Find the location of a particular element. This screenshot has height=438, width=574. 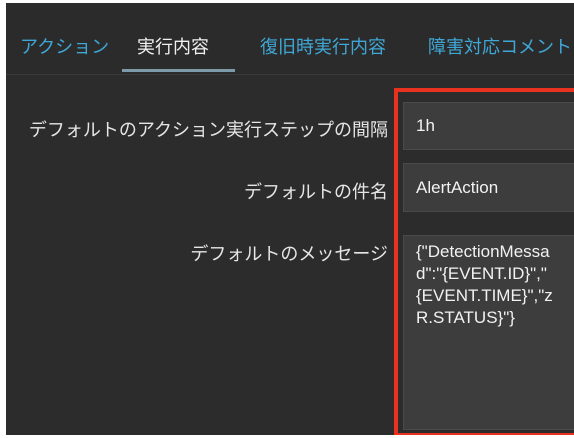

step-interval-label: デフォルトのアクション実行ステップの間隔 is located at coordinates (208, 130).